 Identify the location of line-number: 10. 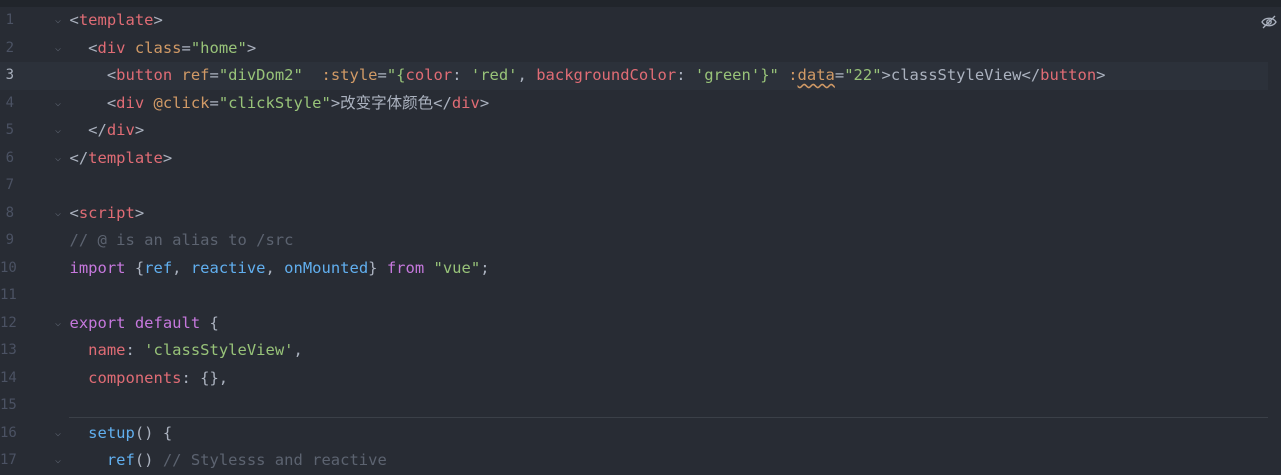
(8, 267).